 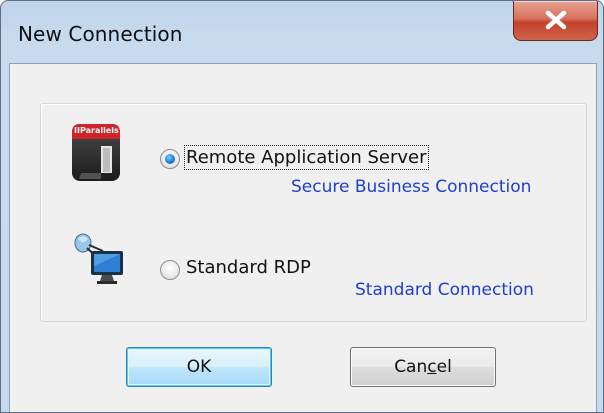 I want to click on close-button, so click(x=555, y=21).